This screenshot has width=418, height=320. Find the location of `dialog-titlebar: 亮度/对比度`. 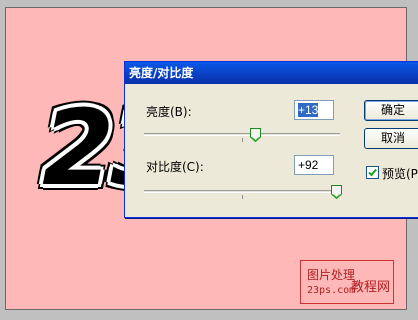

dialog-titlebar: 亮度/对比度 is located at coordinates (271, 73).